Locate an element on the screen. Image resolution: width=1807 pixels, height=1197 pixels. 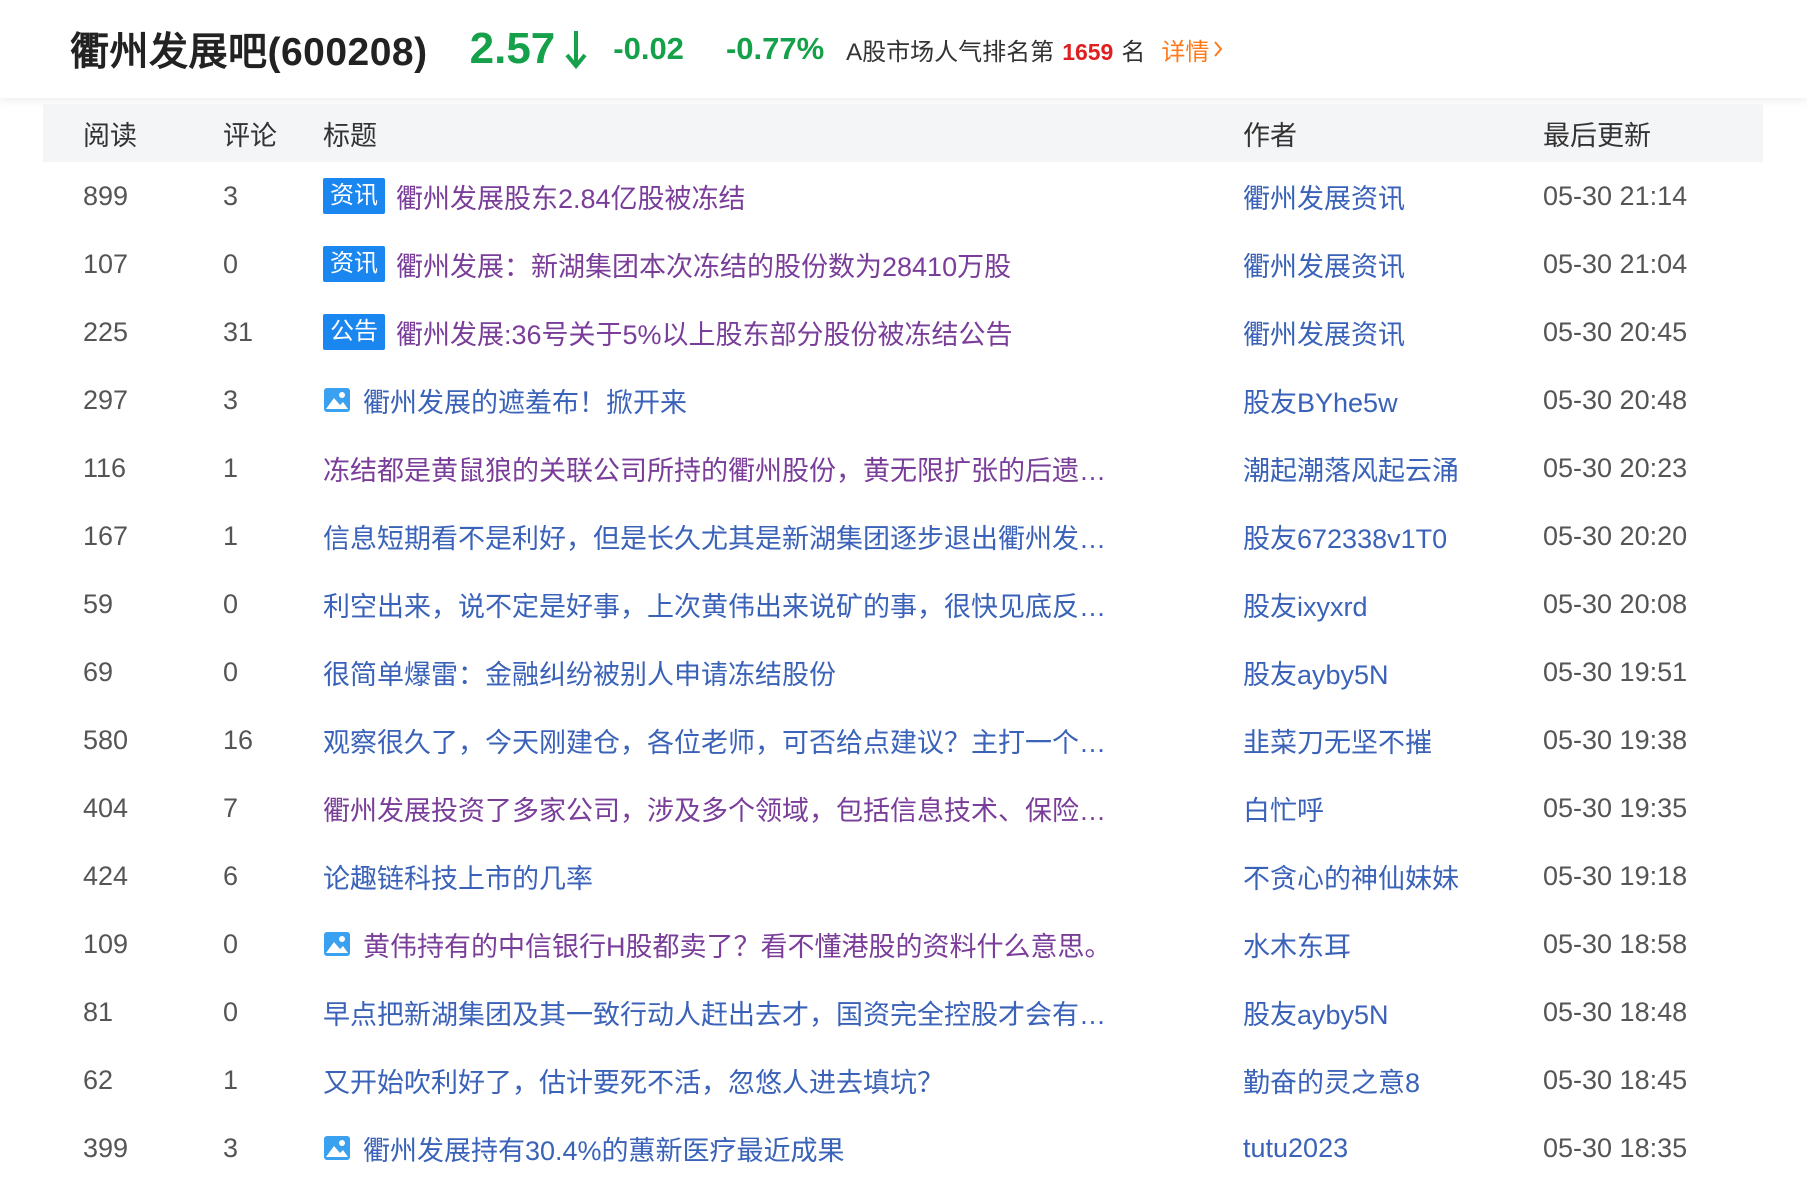
last-updated: 05-30 18:35 is located at coordinates (1615, 1147).